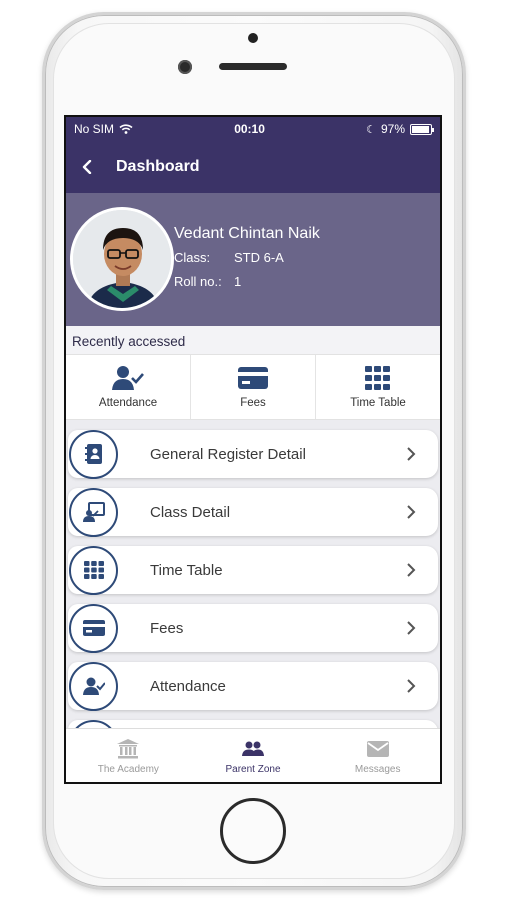  I want to click on roll-key: Roll no.:, so click(198, 281).